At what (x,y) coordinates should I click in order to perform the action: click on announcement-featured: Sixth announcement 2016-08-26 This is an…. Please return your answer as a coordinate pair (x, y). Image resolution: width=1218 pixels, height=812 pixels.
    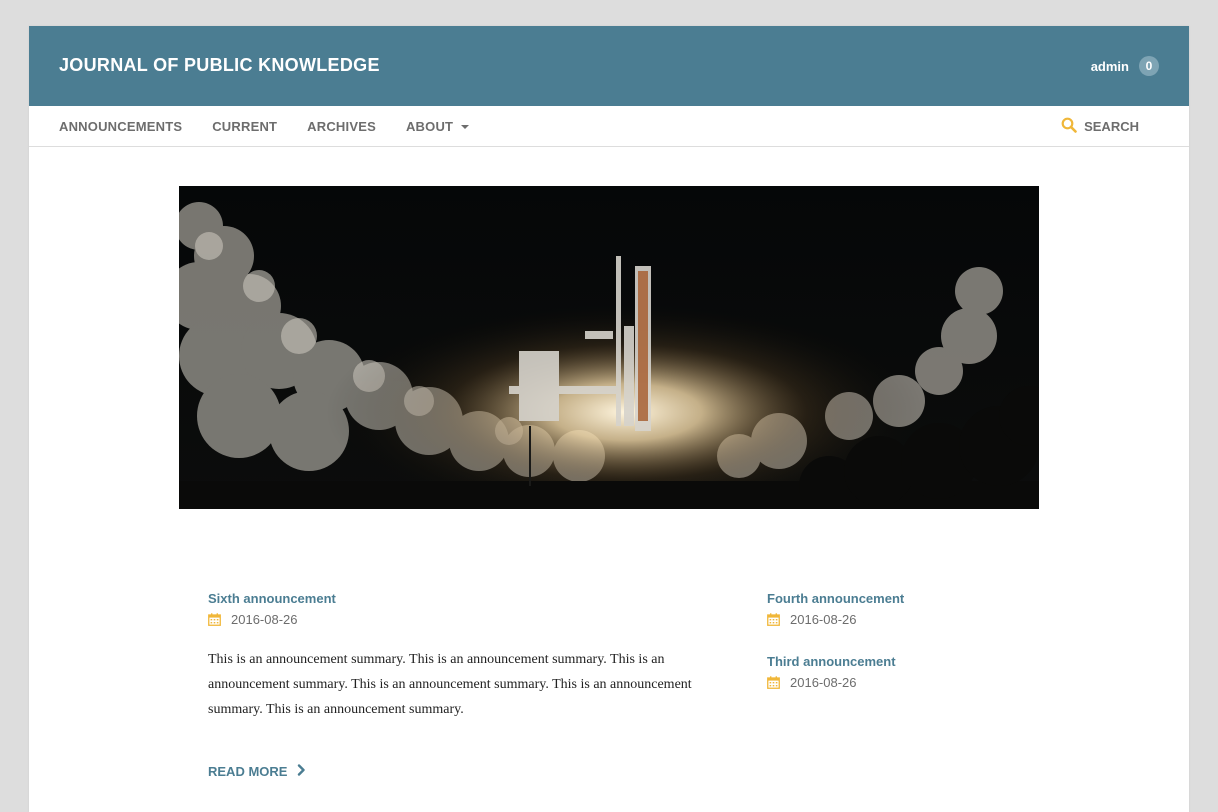
    Looking at the image, I should click on (458, 686).